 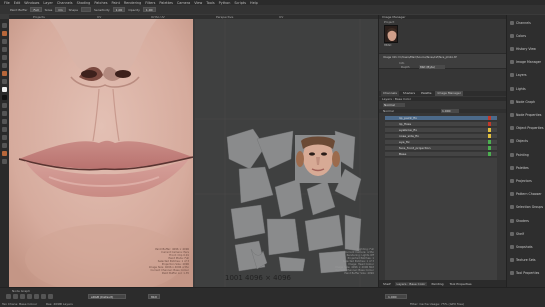 What do you see at coordinates (441, 142) in the screenshot?
I see `layer-row: eye_fix` at bounding box center [441, 142].